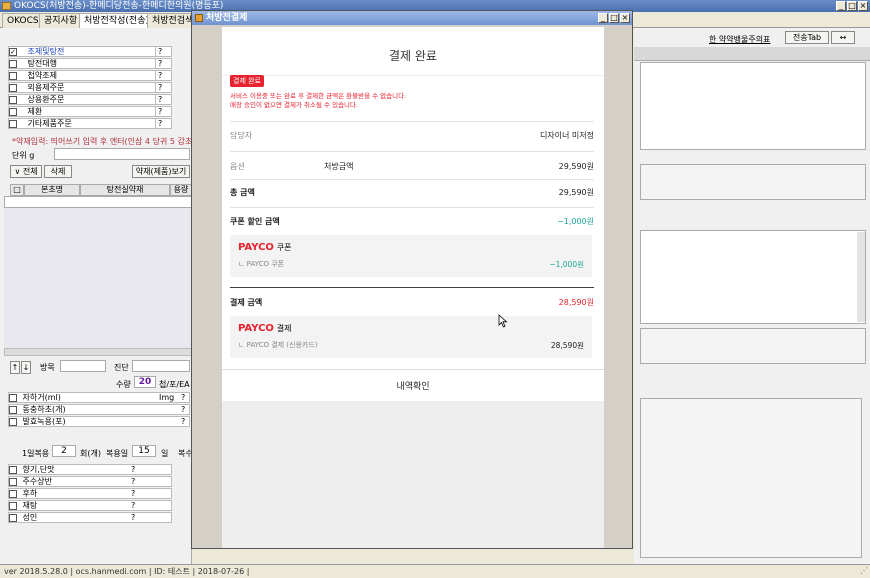  I want to click on pack-label: 방목, so click(47, 367).